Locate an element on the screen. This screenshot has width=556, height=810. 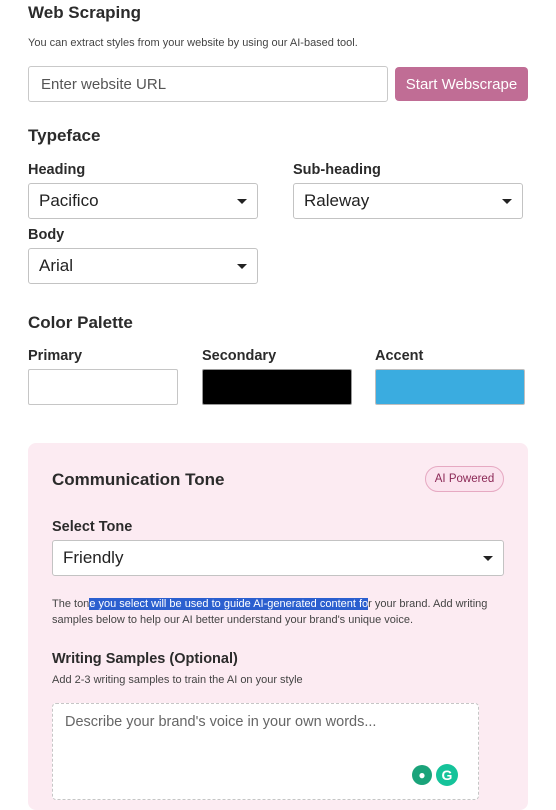
tone-select: Friendly is located at coordinates (278, 558).